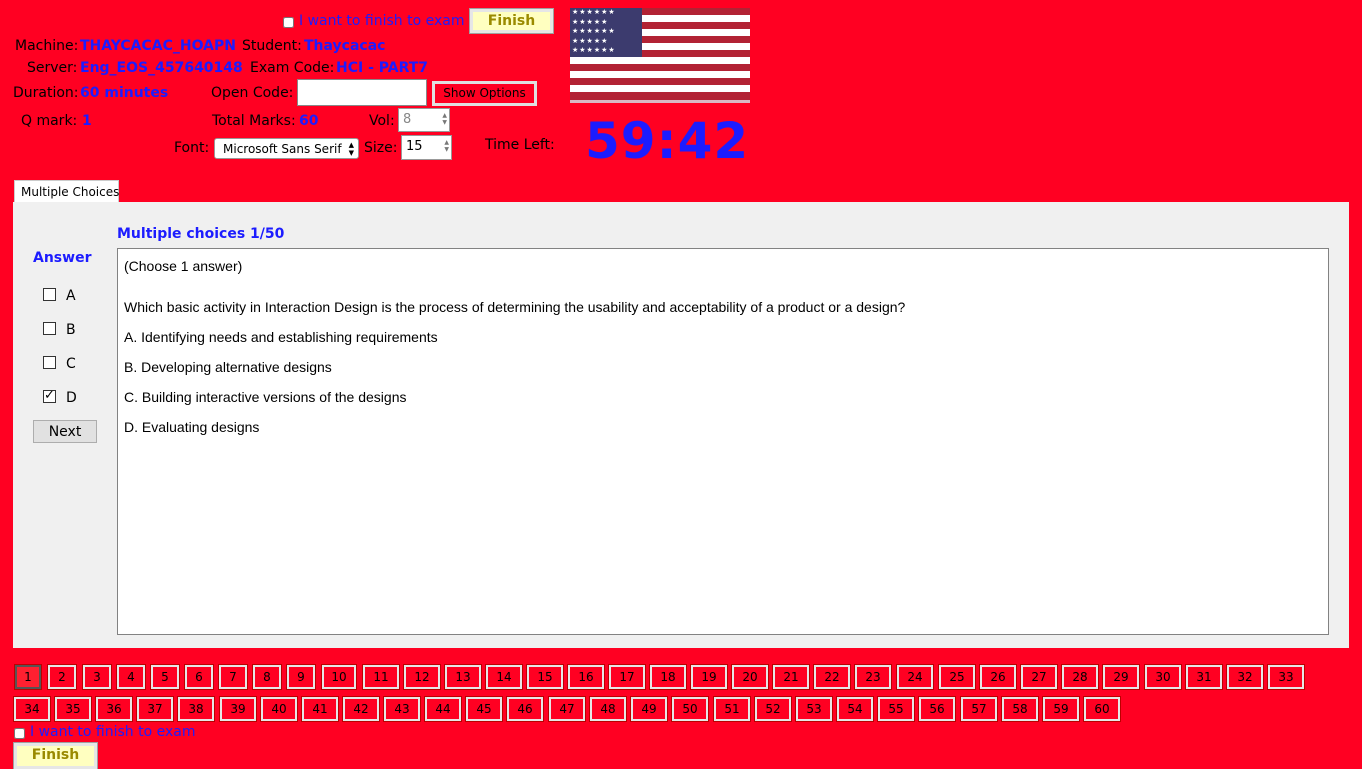 This screenshot has width=1362, height=769. I want to click on font-label: Font:, so click(192, 148).